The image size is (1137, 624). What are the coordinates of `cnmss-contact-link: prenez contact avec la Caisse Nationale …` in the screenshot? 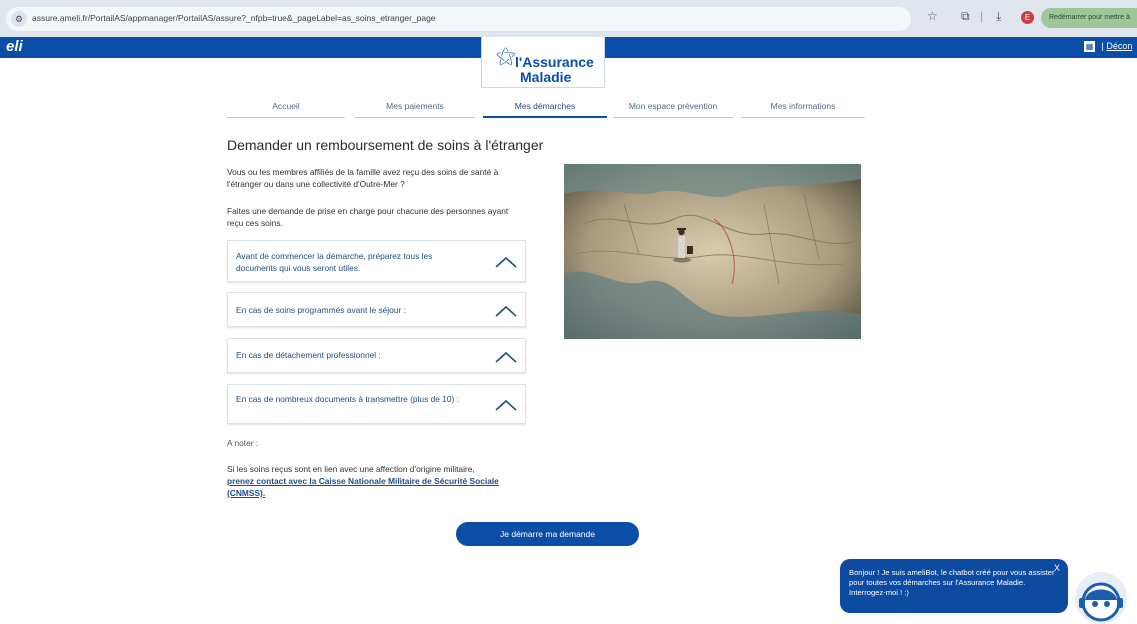 It's located at (363, 487).